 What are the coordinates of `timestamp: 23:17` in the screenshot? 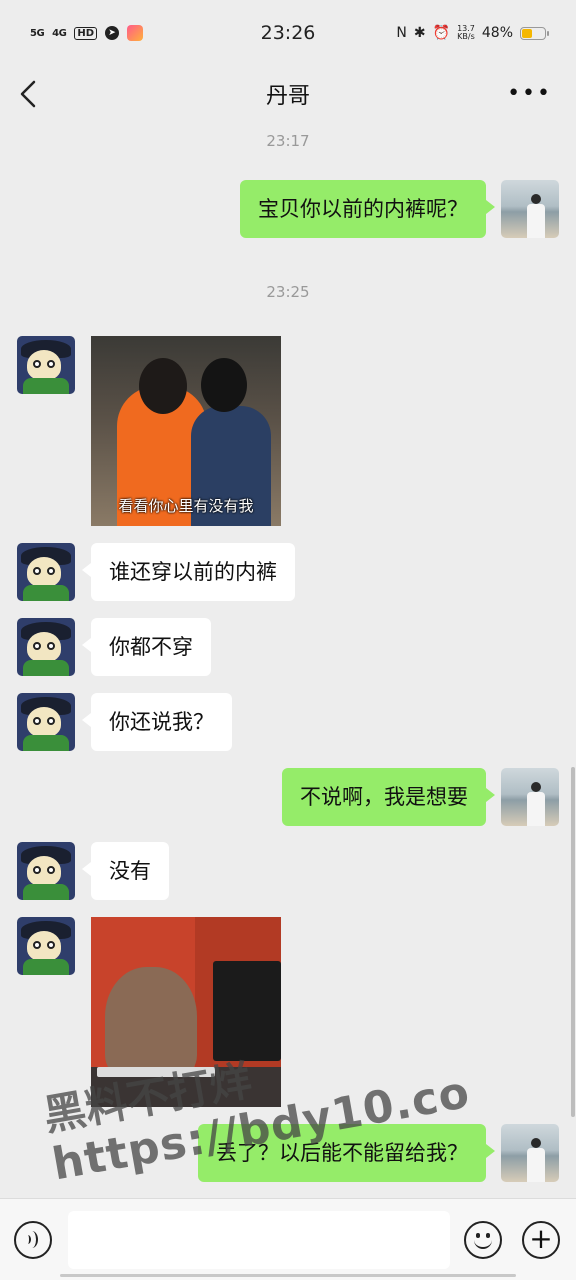 It's located at (288, 141).